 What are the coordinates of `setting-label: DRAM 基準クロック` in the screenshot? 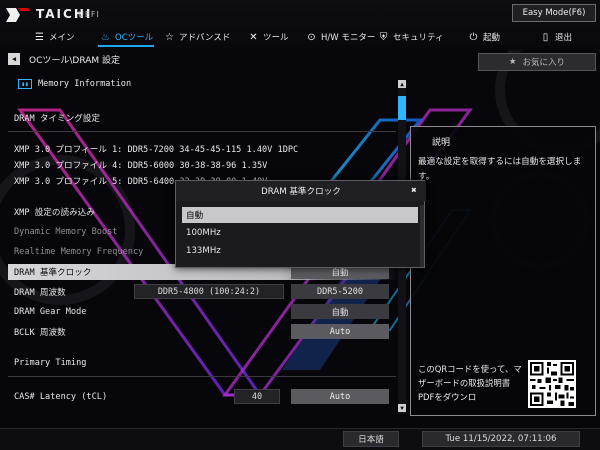 It's located at (53, 273).